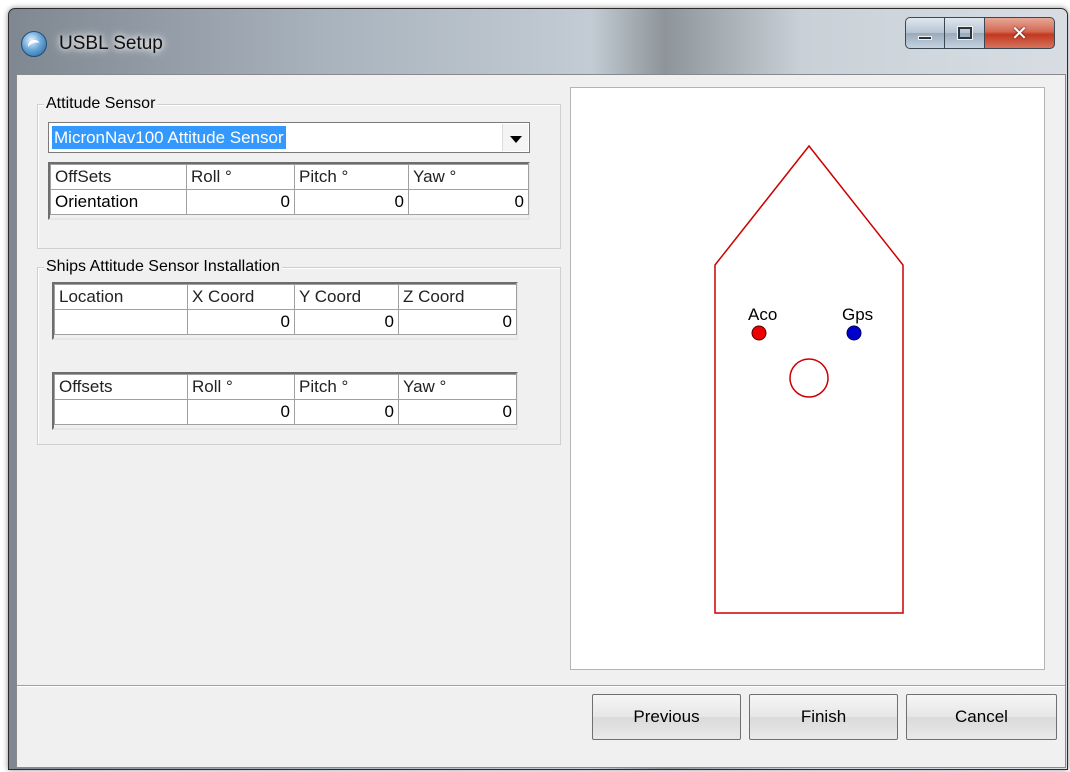  Describe the element at coordinates (121, 387) in the screenshot. I see `column-header-offsets: Offsets` at that location.